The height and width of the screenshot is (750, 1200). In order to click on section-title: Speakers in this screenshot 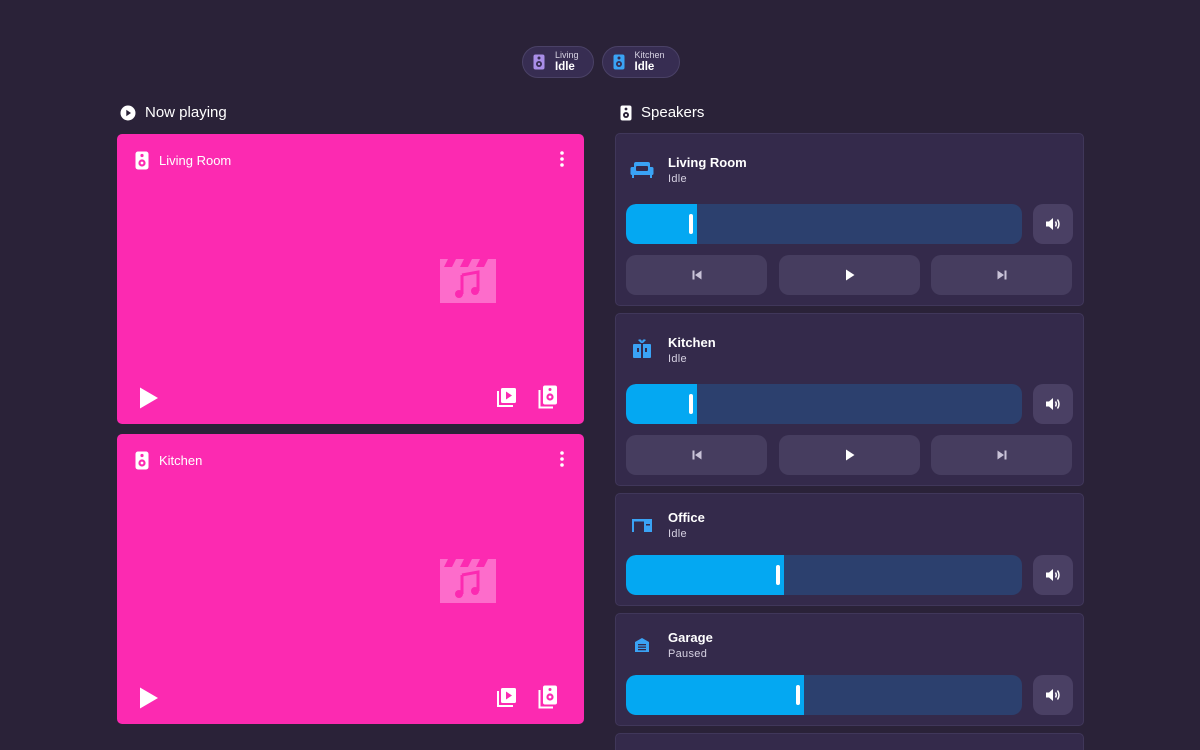, I will do `click(673, 112)`.